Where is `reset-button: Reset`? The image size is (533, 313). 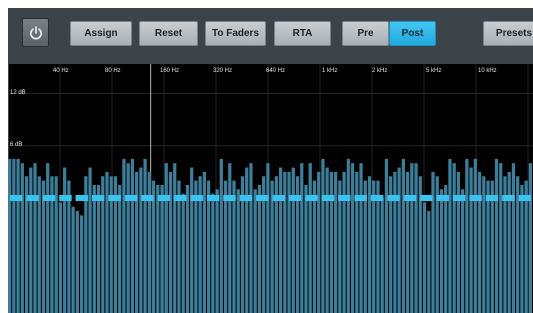 reset-button: Reset is located at coordinates (168, 33).